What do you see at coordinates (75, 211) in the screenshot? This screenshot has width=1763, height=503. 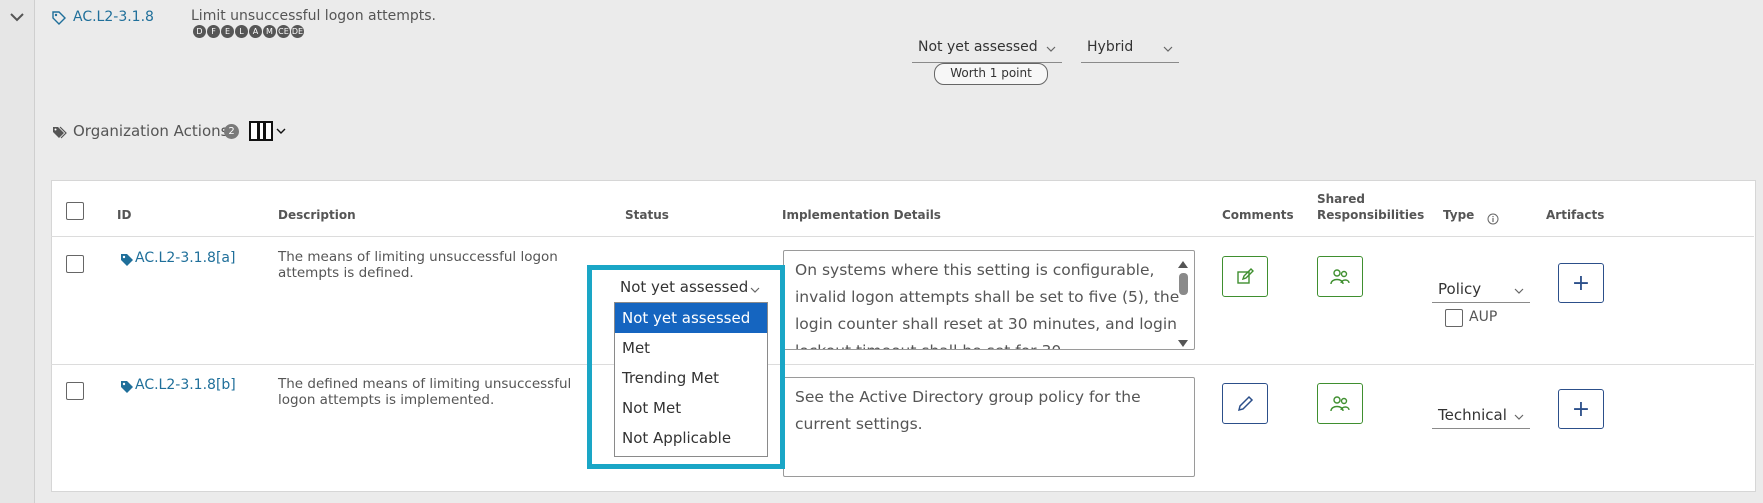 I see `select-all-checkbox` at bounding box center [75, 211].